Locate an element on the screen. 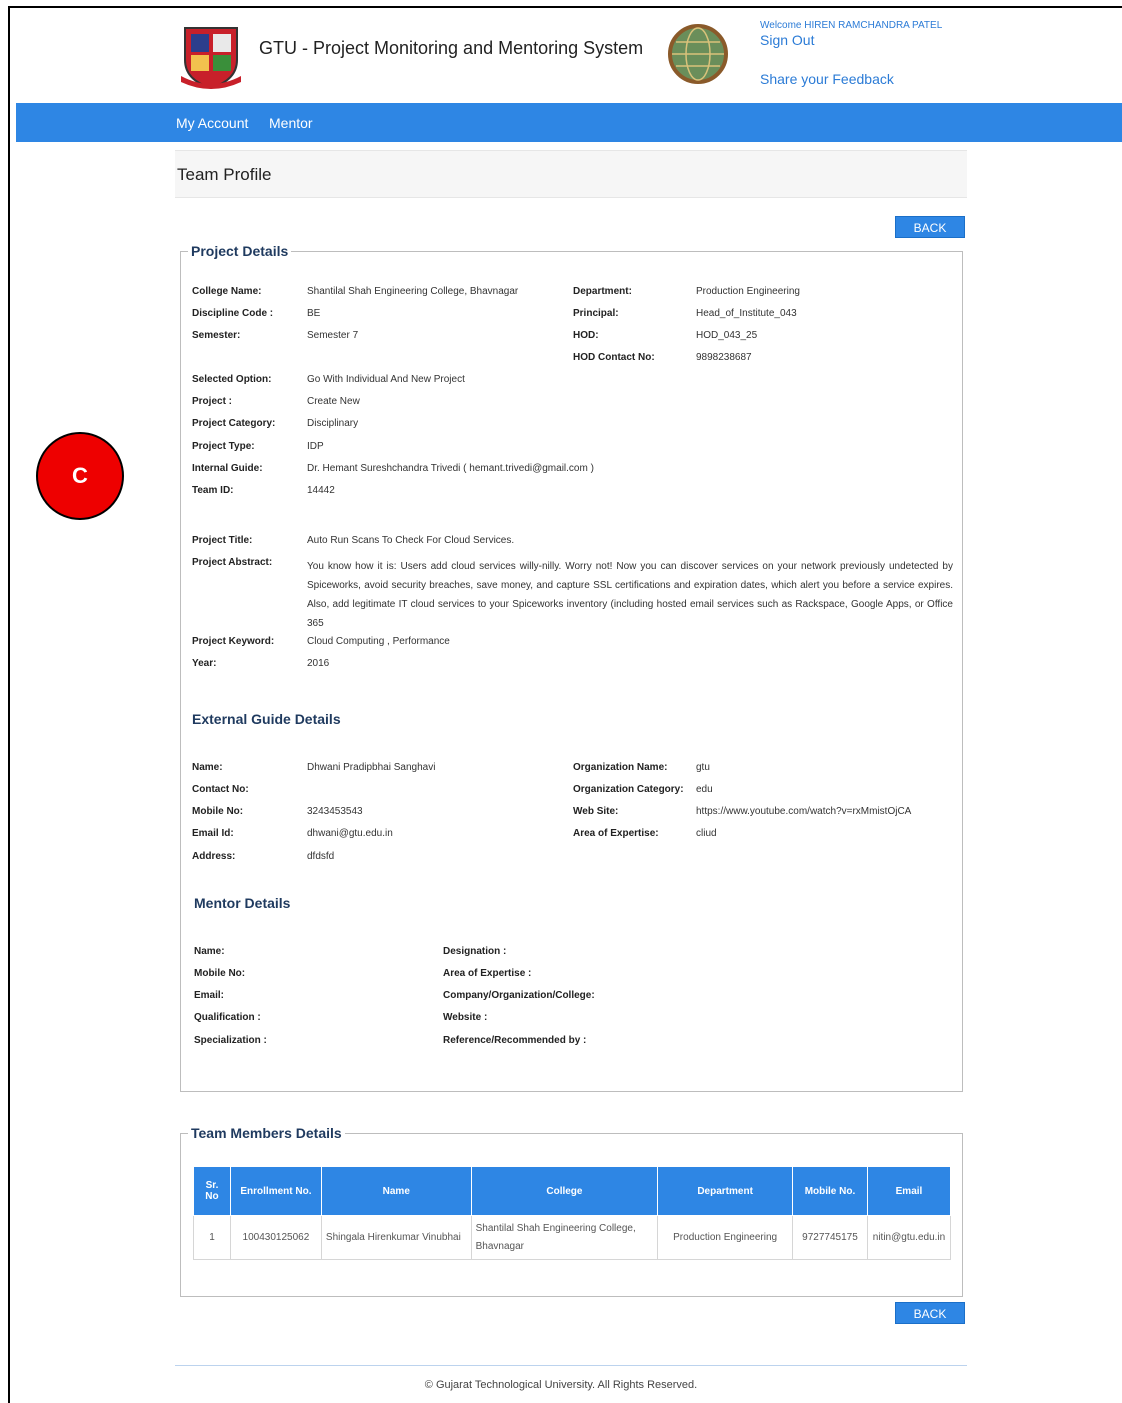 This screenshot has width=1122, height=1403. footer-divider is located at coordinates (571, 1365).